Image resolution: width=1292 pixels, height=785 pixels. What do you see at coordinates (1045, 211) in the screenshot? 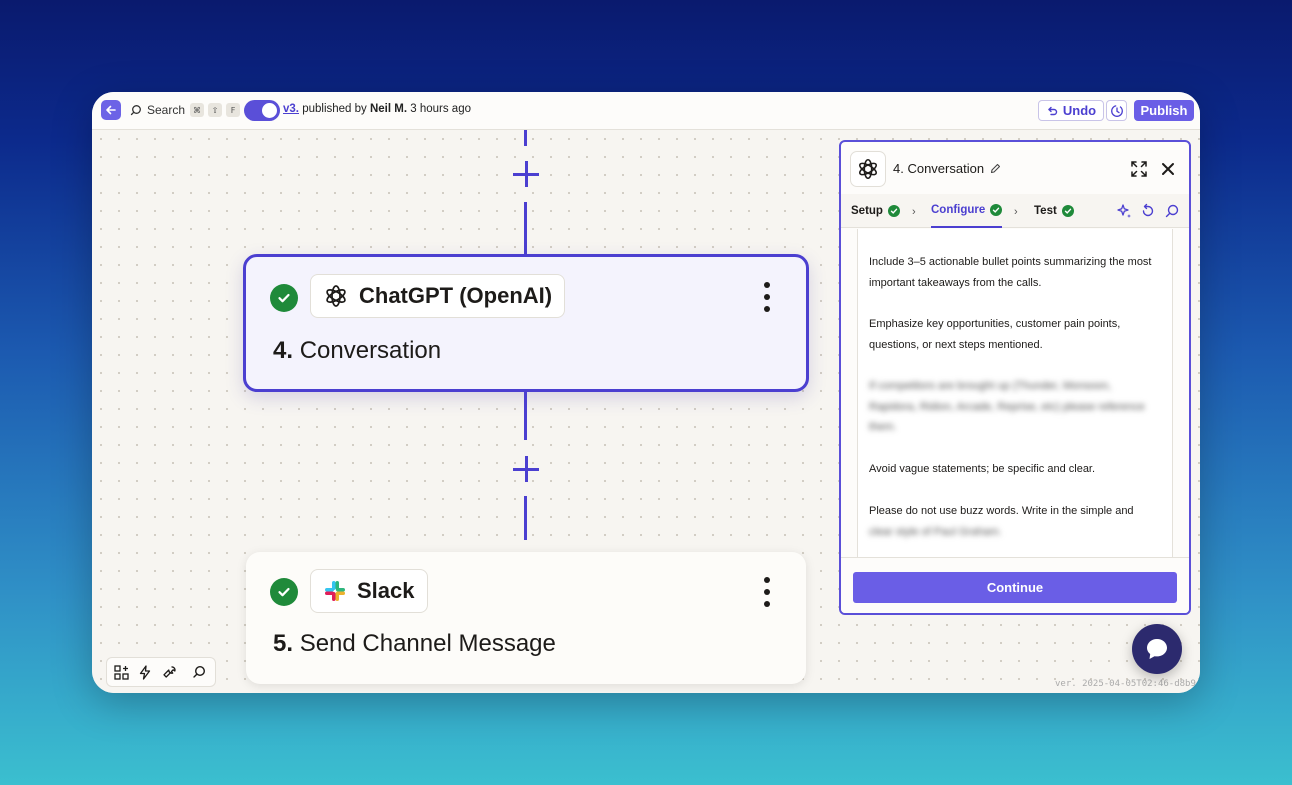
I see `tab-label: Test` at bounding box center [1045, 211].